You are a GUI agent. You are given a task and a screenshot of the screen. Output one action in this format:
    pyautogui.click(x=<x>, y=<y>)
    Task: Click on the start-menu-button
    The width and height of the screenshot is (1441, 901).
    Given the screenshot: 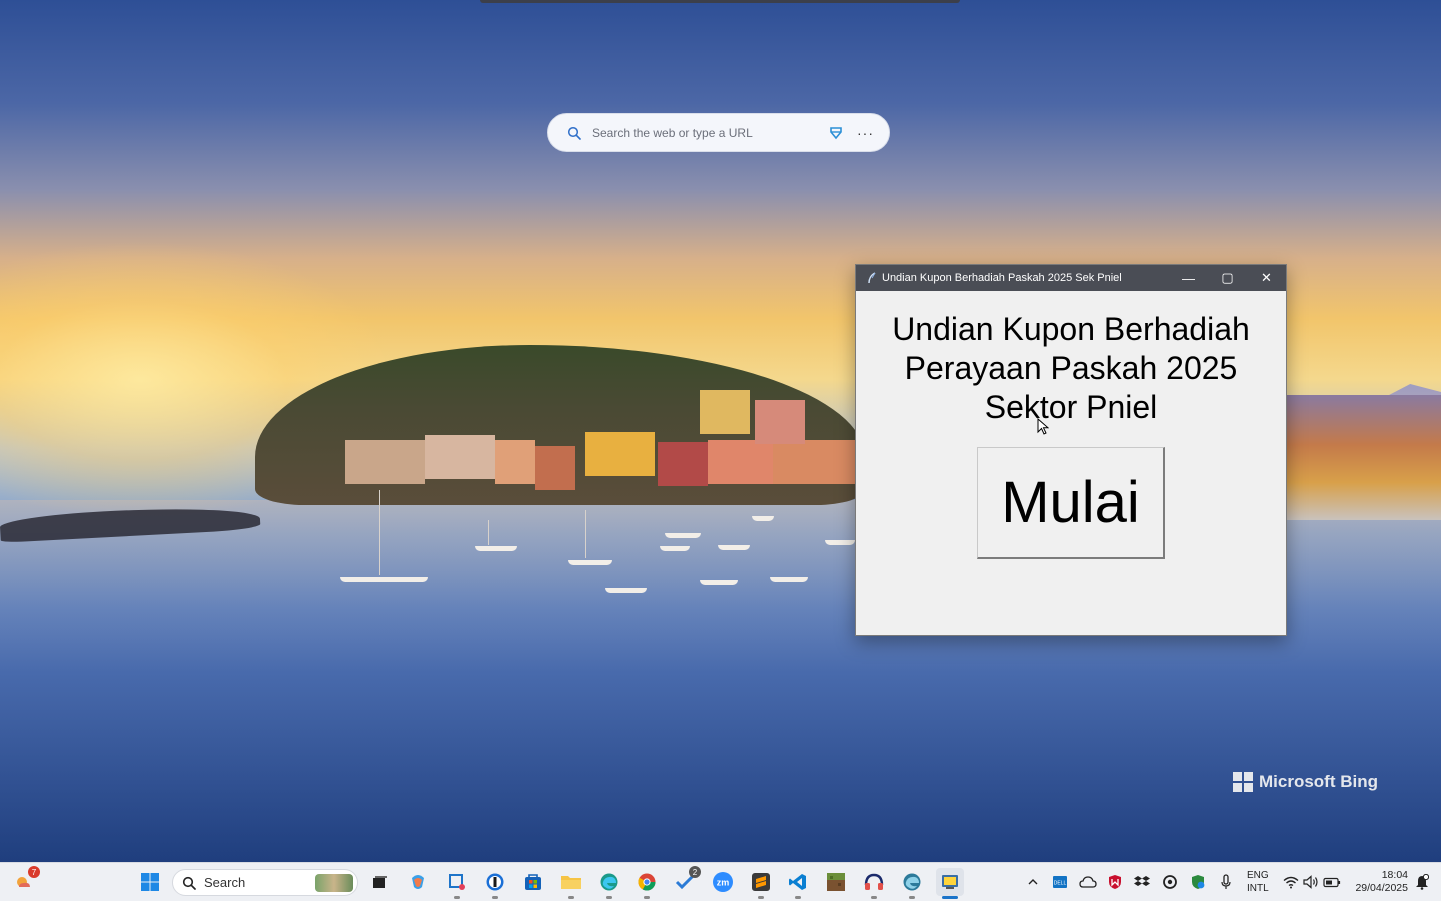 What is the action you would take?
    pyautogui.click(x=150, y=882)
    